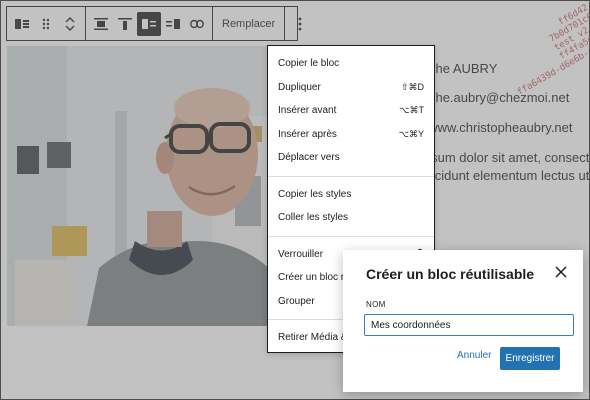 Image resolution: width=590 pixels, height=400 pixels. Describe the element at coordinates (376, 304) in the screenshot. I see `name-field-label: NOM` at that location.